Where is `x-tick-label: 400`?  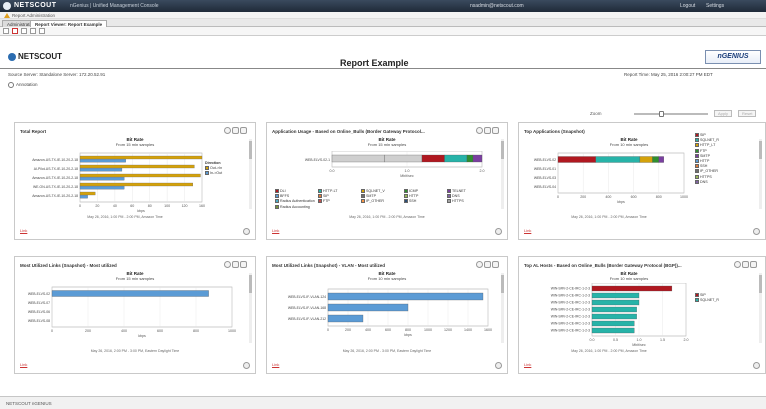 x-tick-label: 400 is located at coordinates (608, 197).